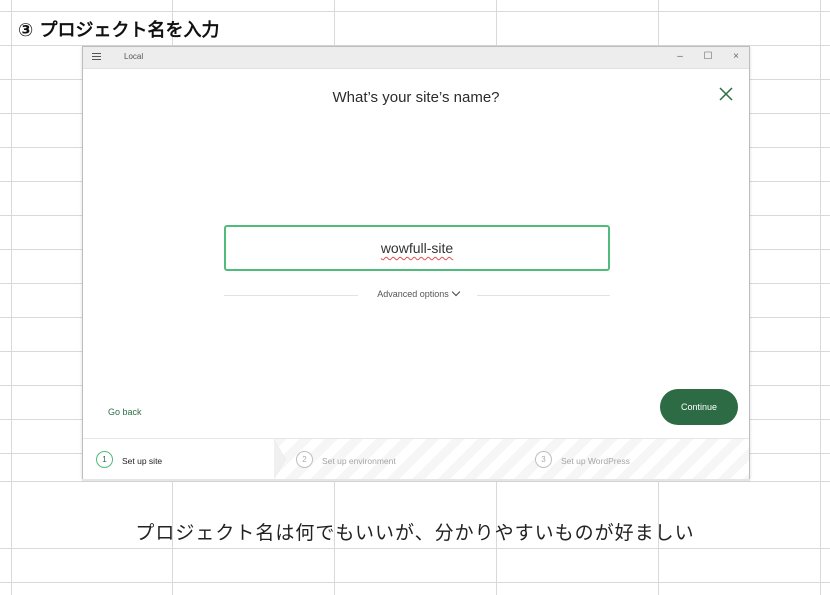 The height and width of the screenshot is (595, 830). I want to click on window-bottom-edge, so click(416, 480).